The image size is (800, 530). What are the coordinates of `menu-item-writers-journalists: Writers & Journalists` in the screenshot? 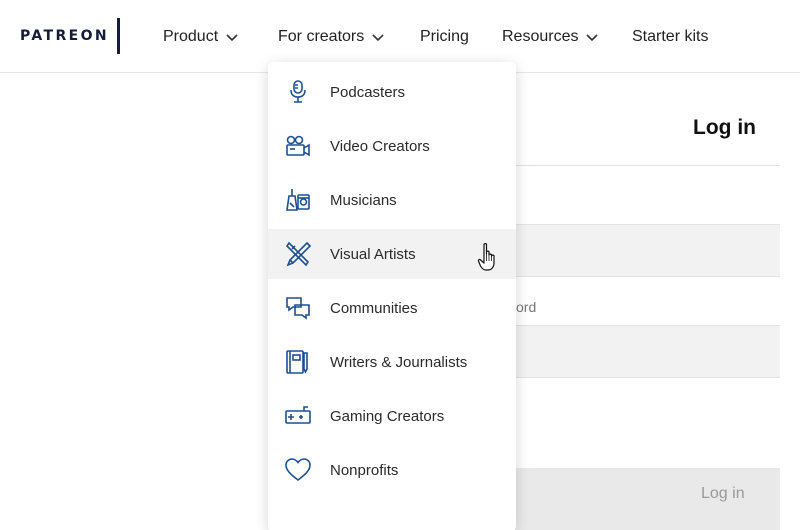 It's located at (392, 362).